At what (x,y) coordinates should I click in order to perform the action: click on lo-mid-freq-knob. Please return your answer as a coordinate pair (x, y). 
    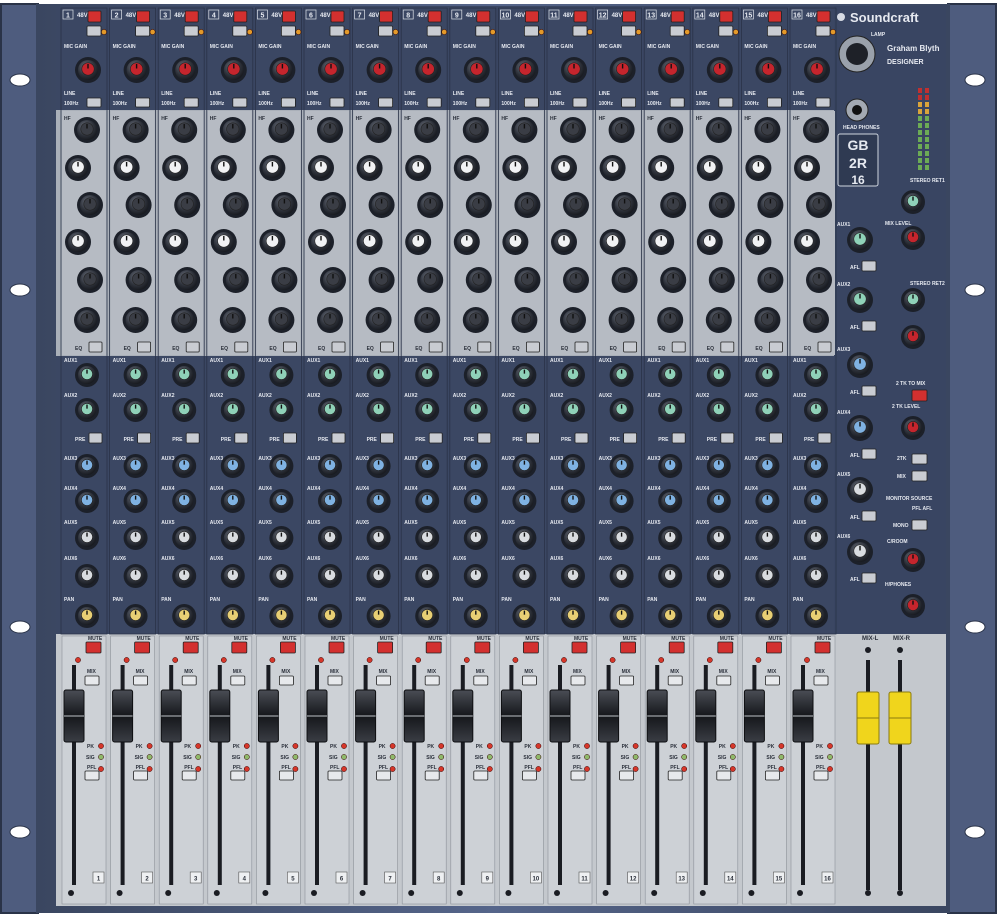
    Looking at the image, I should click on (612, 242).